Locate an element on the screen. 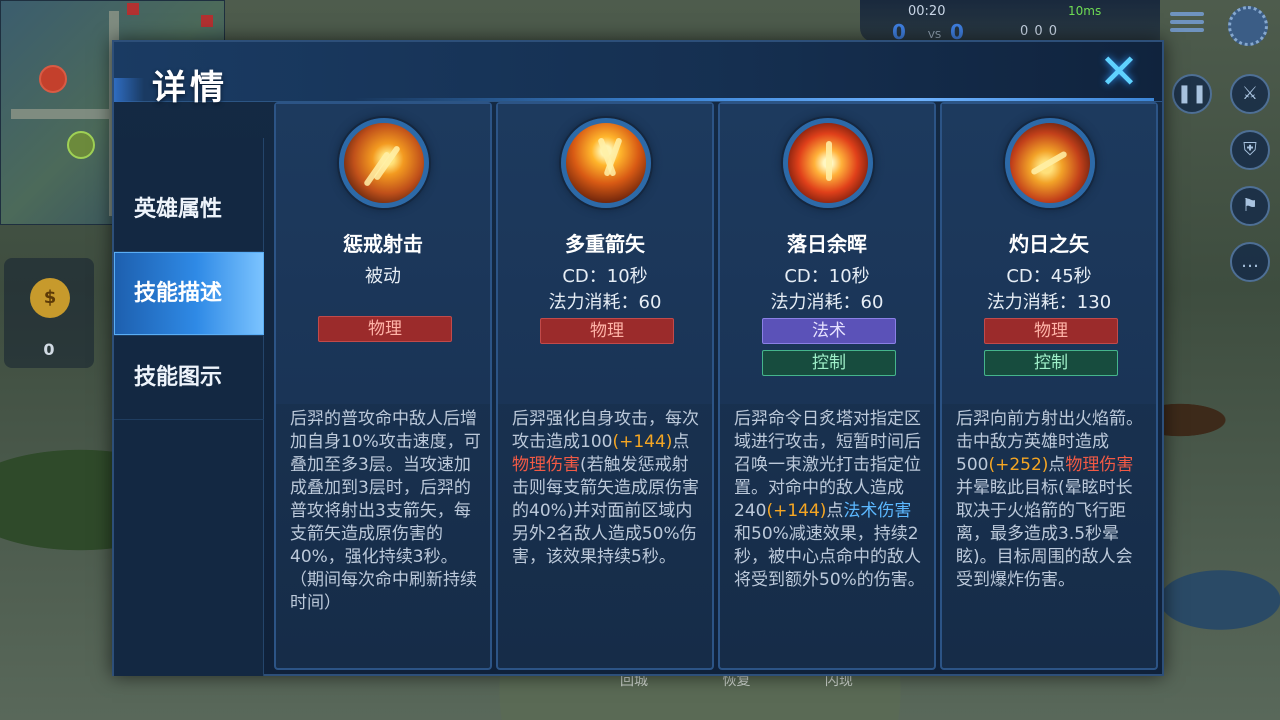 The height and width of the screenshot is (720, 1280). title-decoration is located at coordinates (129, 90).